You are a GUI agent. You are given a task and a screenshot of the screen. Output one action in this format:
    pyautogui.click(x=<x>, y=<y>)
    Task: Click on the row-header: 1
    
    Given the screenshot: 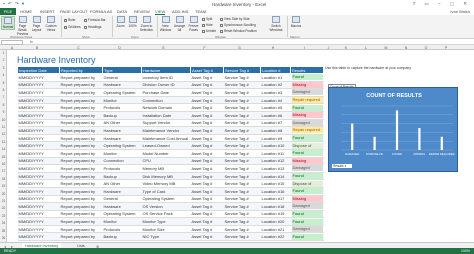 What is the action you would take?
    pyautogui.click(x=3, y=53)
    